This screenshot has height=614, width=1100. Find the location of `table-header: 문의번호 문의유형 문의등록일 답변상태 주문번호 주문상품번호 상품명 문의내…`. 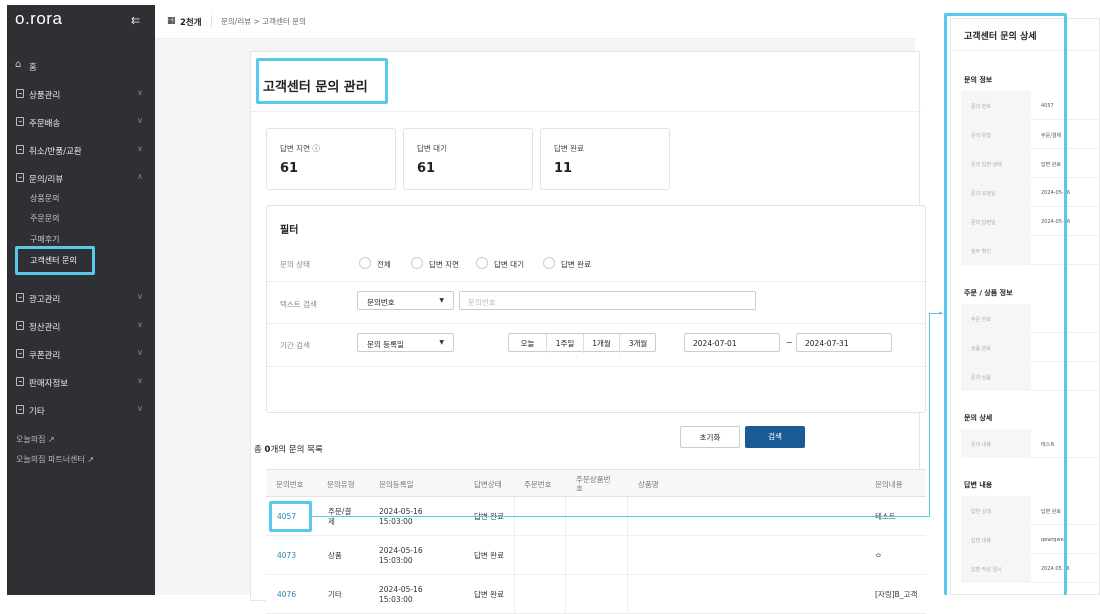

table-header: 문의번호 문의유형 문의등록일 답변상태 주문번호 주문상품번호 상품명 문의내… is located at coordinates (596, 483).